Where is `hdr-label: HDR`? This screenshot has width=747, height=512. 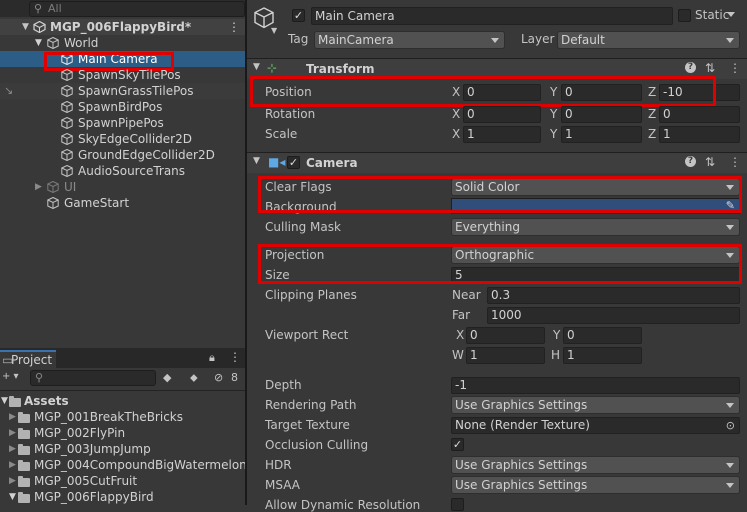
hdr-label: HDR is located at coordinates (278, 465).